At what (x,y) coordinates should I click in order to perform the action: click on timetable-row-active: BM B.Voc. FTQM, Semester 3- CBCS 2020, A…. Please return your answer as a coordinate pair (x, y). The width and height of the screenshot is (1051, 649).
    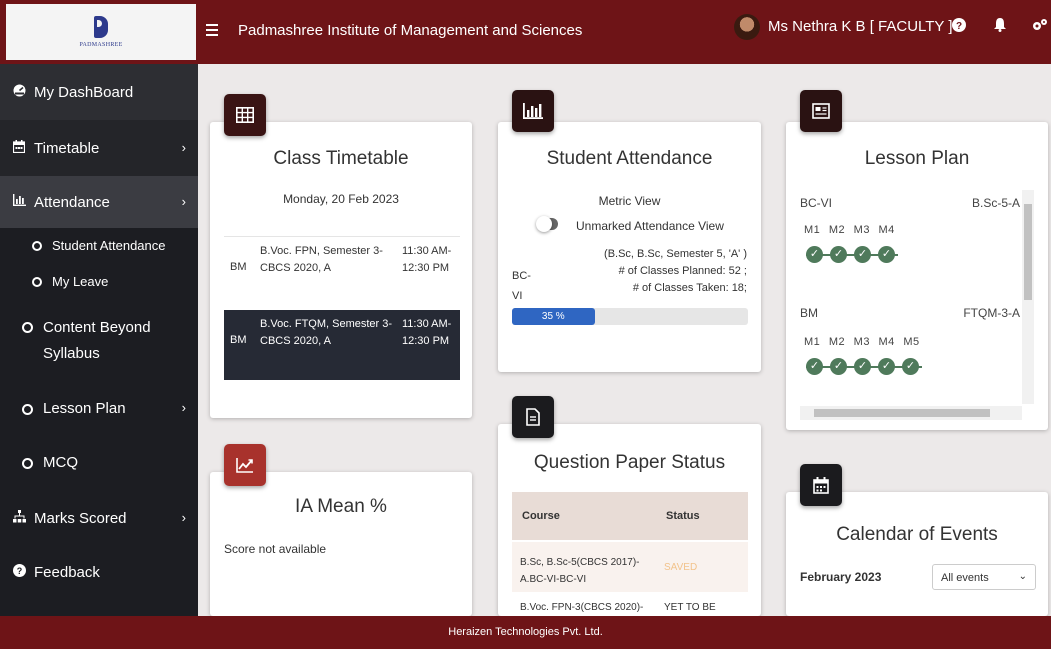
    Looking at the image, I should click on (342, 345).